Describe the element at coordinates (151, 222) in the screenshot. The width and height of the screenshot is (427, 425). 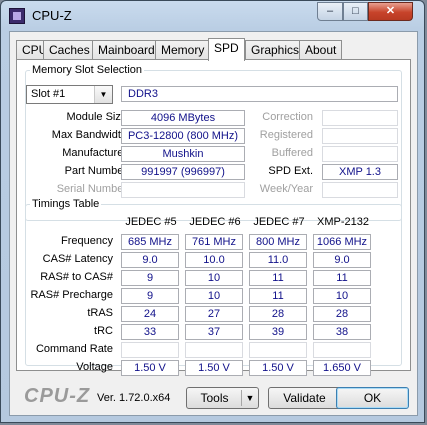
I see `timings-column-header: JEDEC #5` at that location.